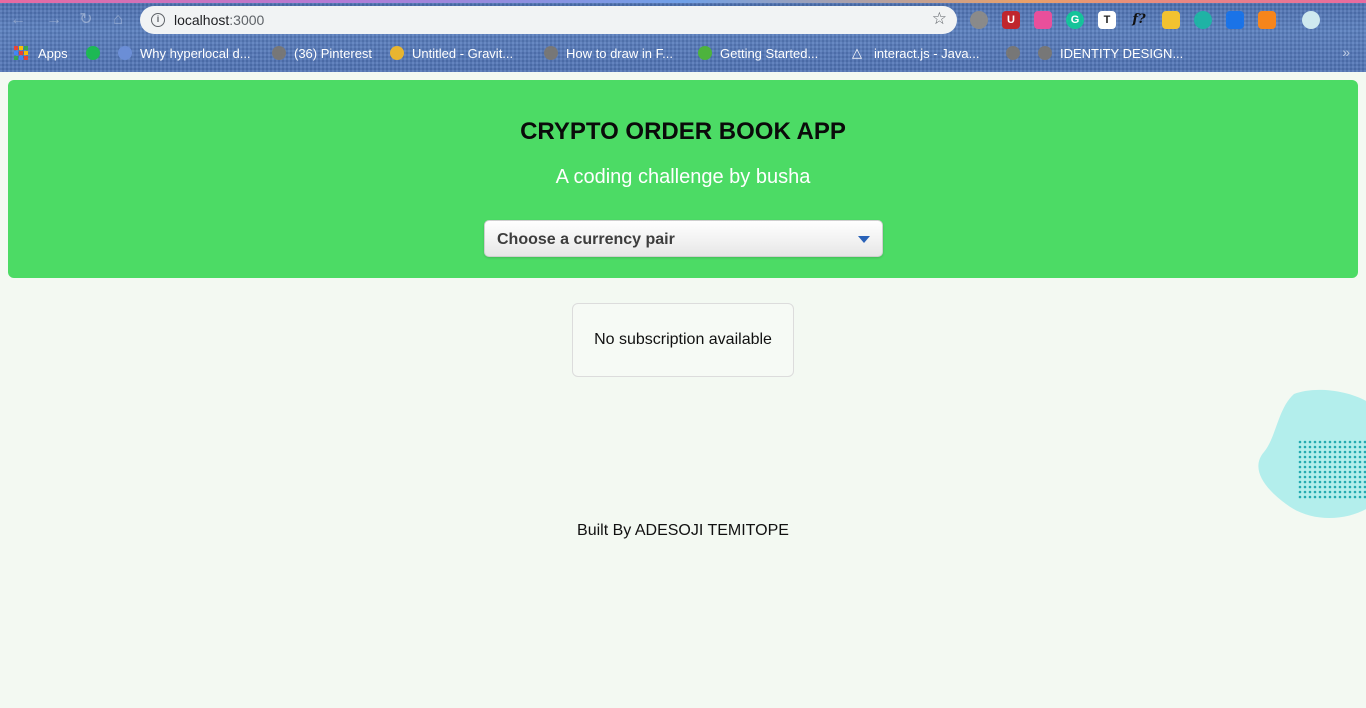 Image resolution: width=1366 pixels, height=708 pixels. I want to click on home-icon: ⌂, so click(118, 20).